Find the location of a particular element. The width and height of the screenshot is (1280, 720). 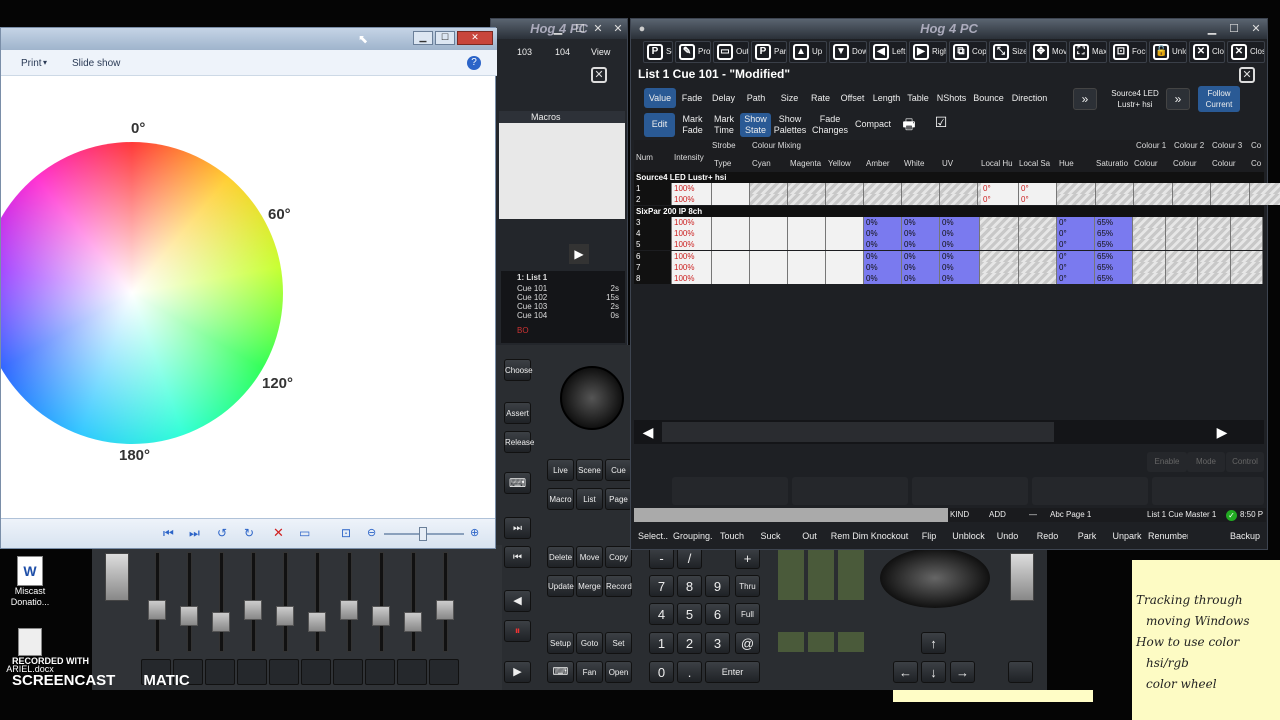

command-knockout: Knockout is located at coordinates (889, 536).